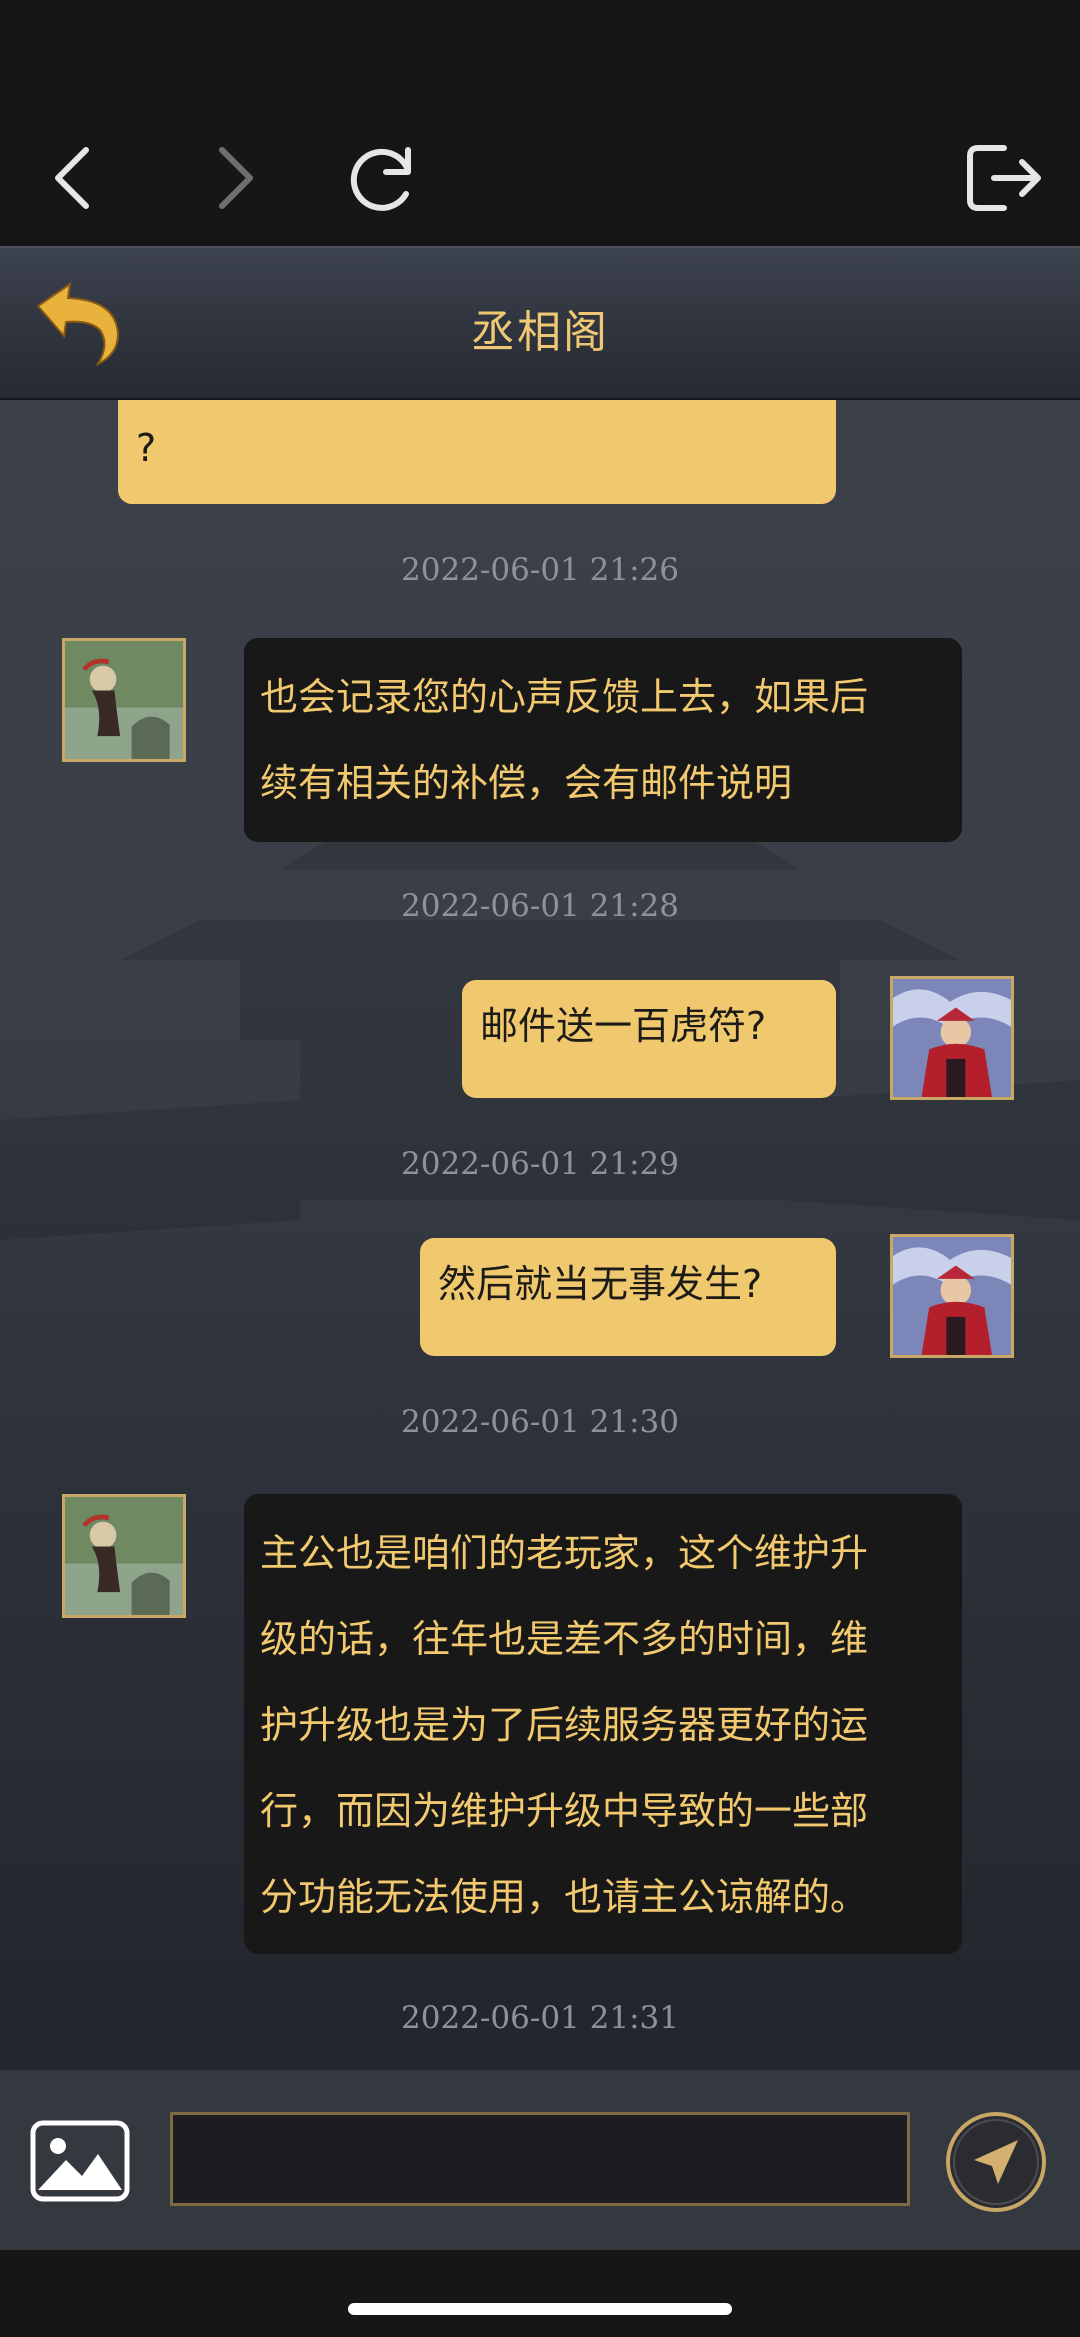 The height and width of the screenshot is (2337, 1080). I want to click on message-timestamp: 2022-06-01 21:26, so click(540, 570).